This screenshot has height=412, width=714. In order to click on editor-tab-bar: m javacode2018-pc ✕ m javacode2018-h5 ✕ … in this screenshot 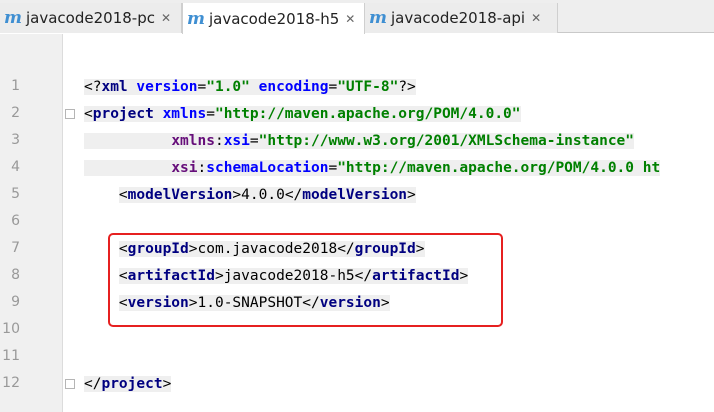, I will do `click(357, 17)`.